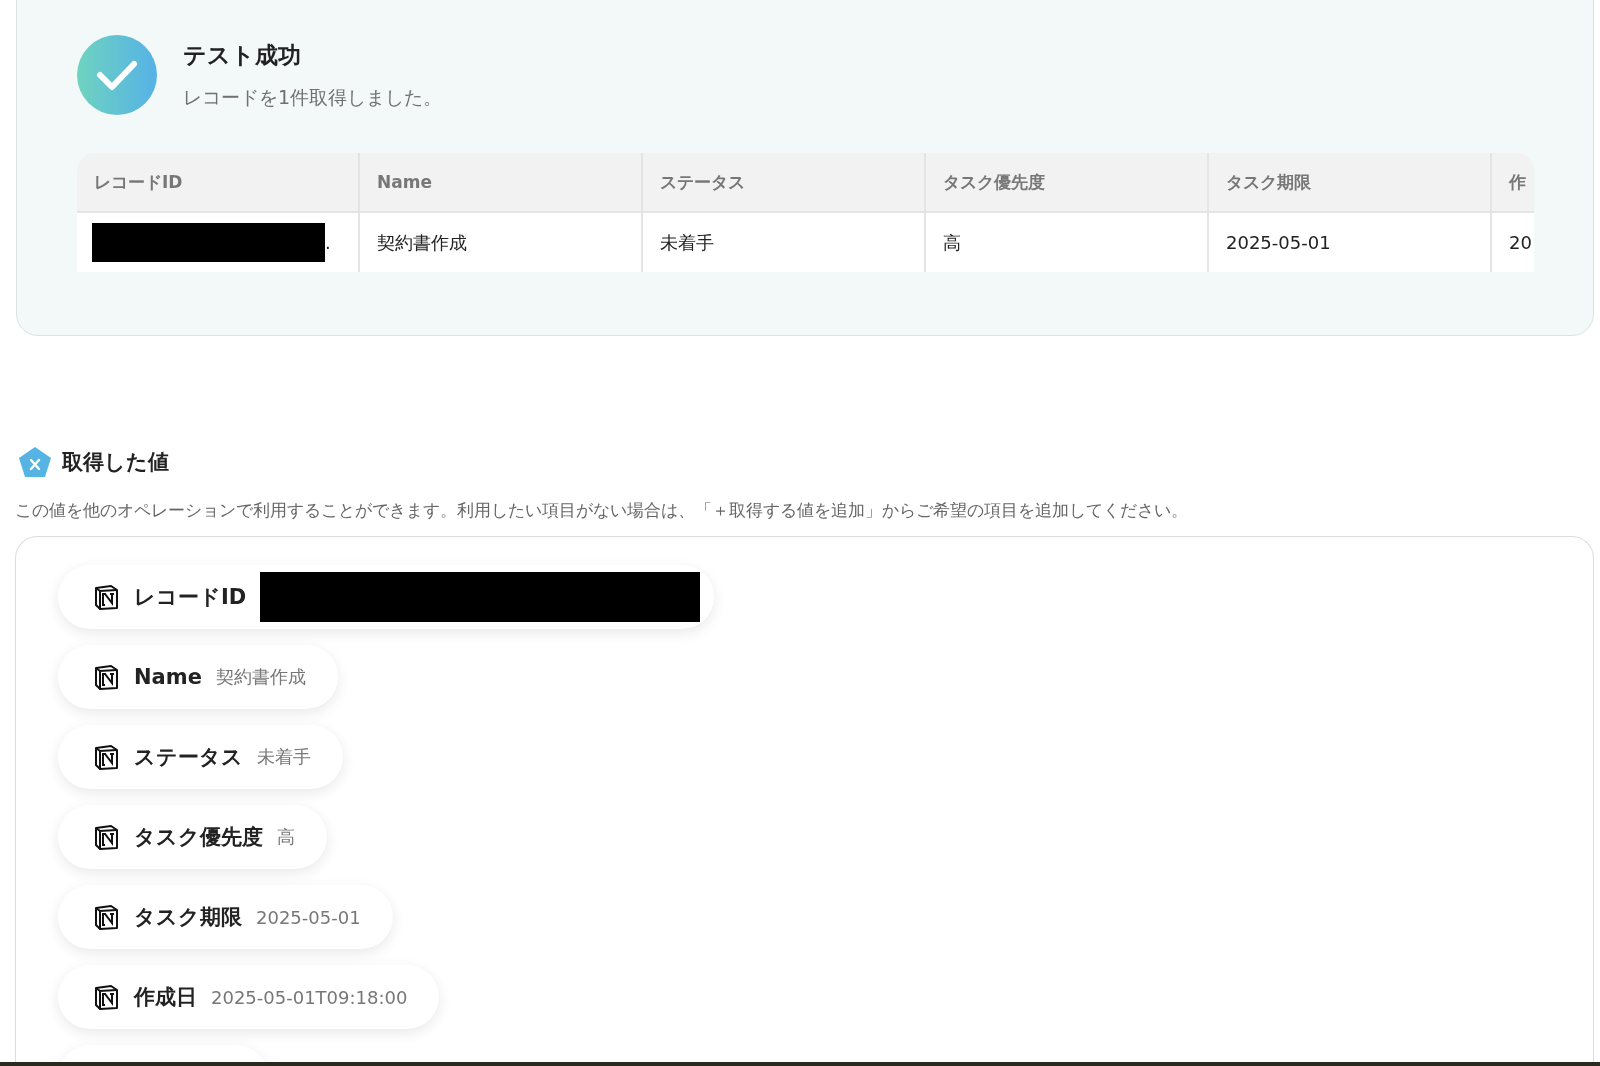  What do you see at coordinates (784, 242) in the screenshot?
I see `table-cell: 未着手` at bounding box center [784, 242].